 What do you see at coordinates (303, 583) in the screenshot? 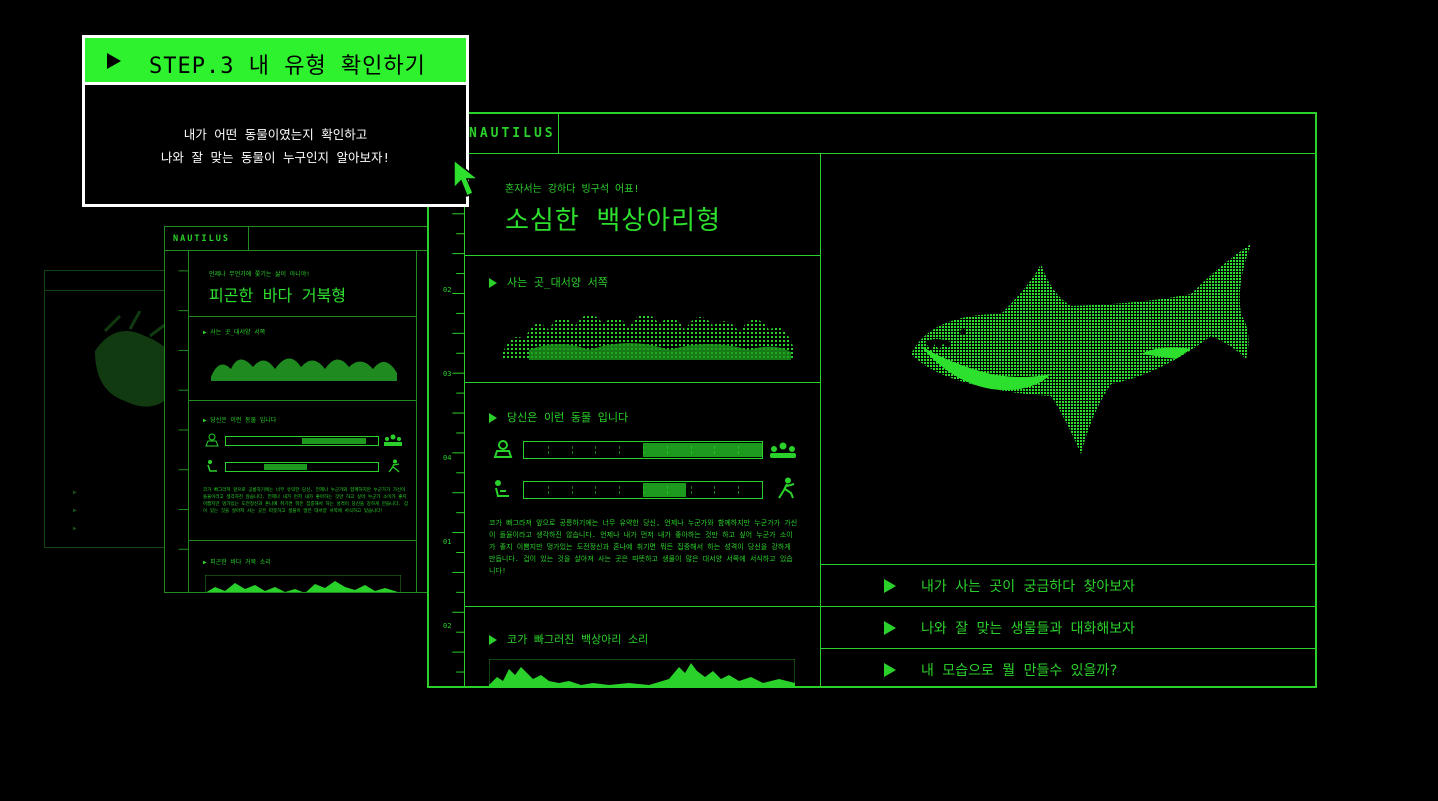
I see `mid-sound-waveform` at bounding box center [303, 583].